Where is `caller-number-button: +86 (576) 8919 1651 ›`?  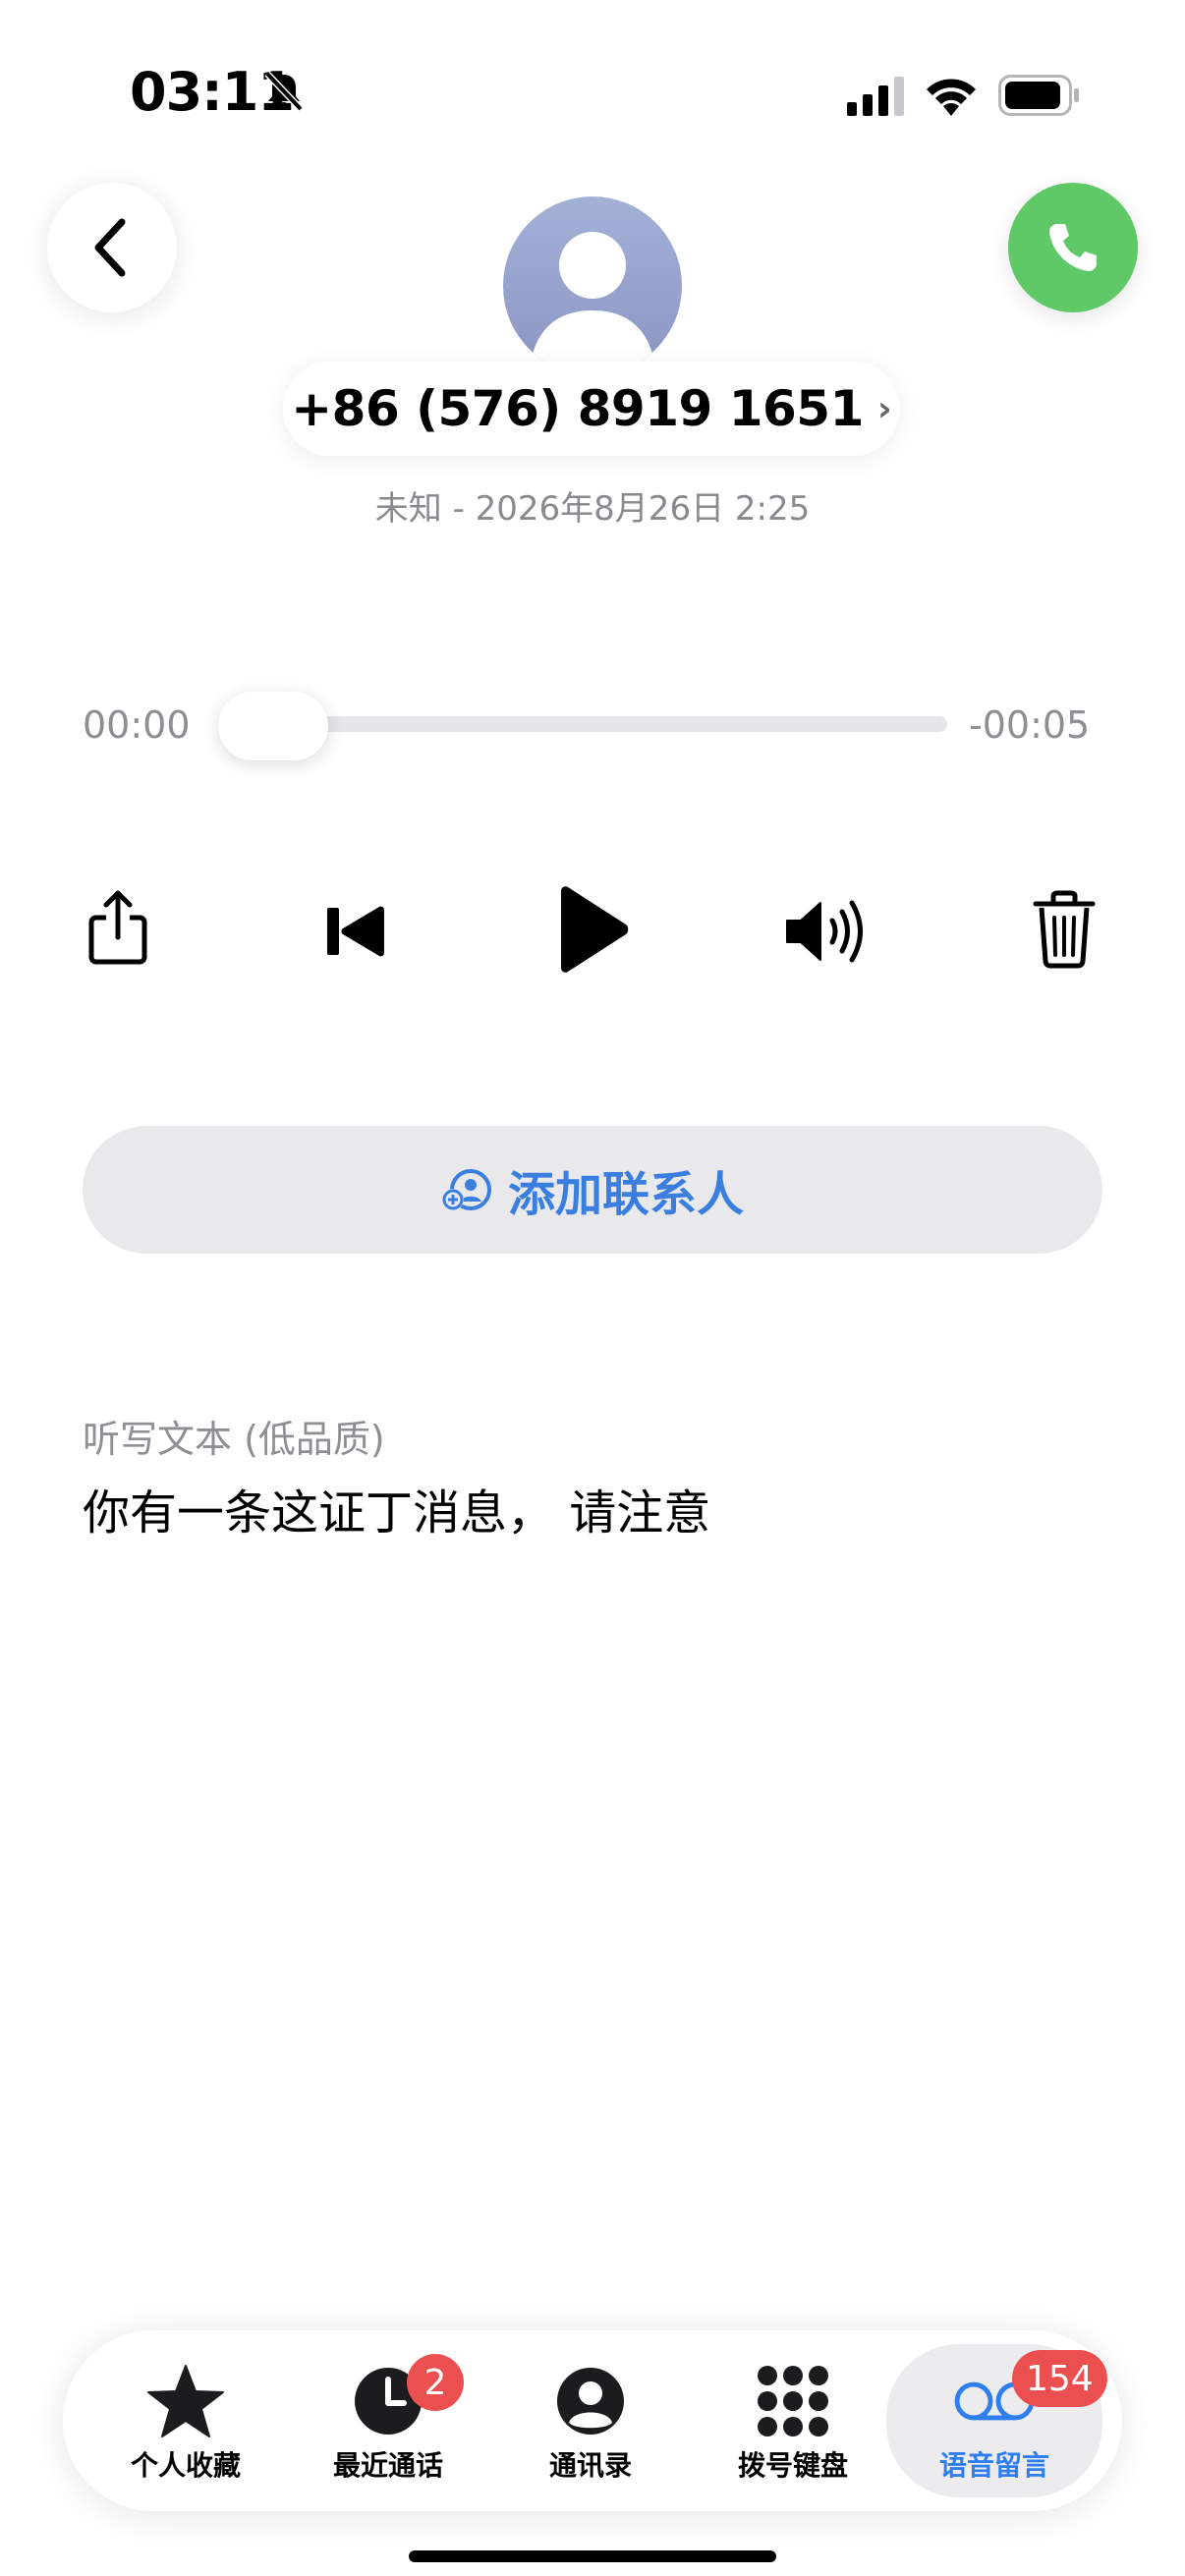 caller-number-button: +86 (576) 8919 1651 › is located at coordinates (592, 409).